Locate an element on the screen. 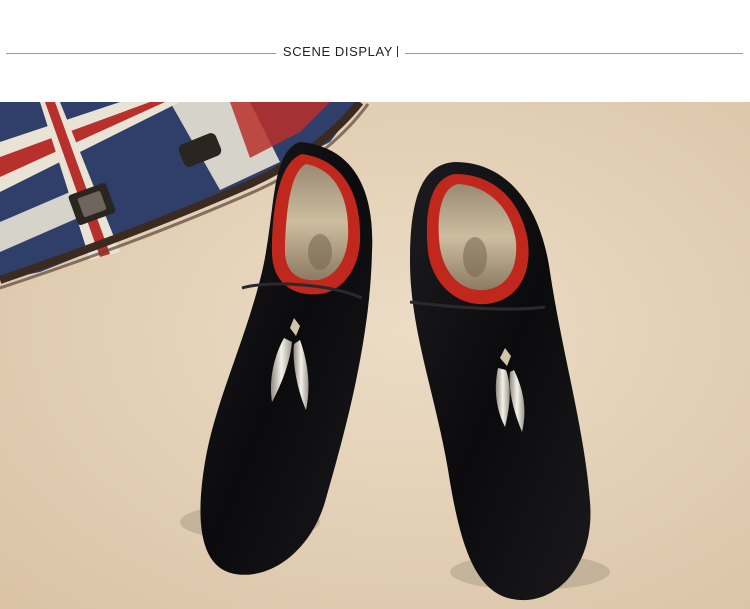  title-bar-mark is located at coordinates (398, 51).